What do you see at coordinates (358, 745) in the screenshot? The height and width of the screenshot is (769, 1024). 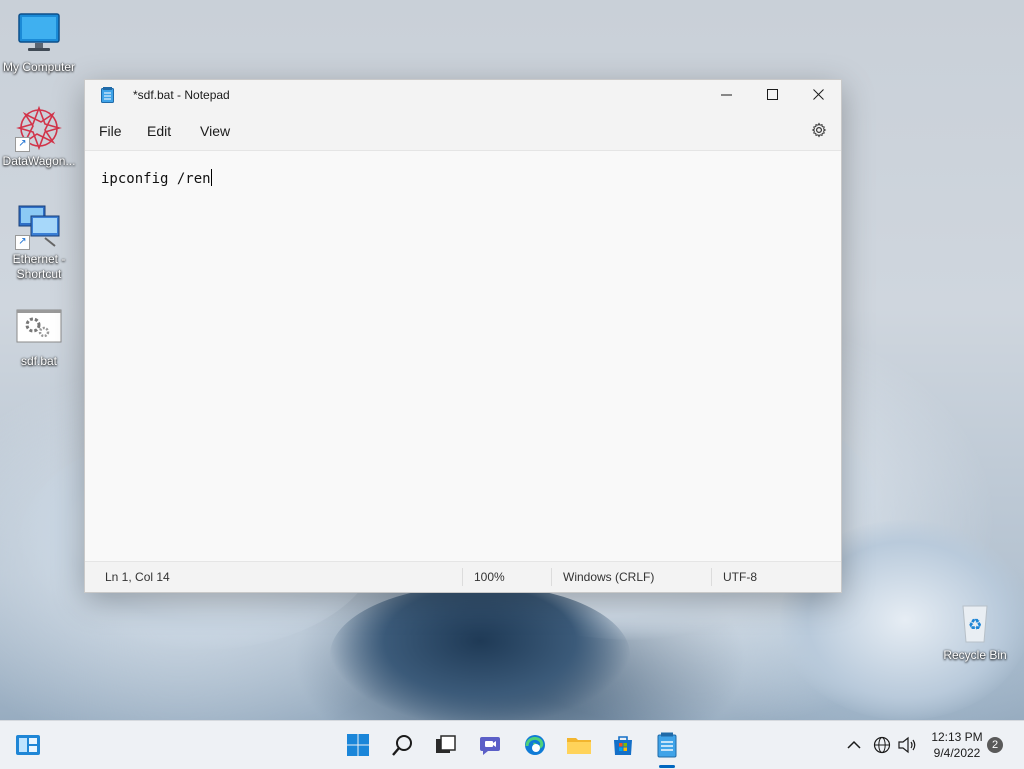 I see `start-windows-icon` at bounding box center [358, 745].